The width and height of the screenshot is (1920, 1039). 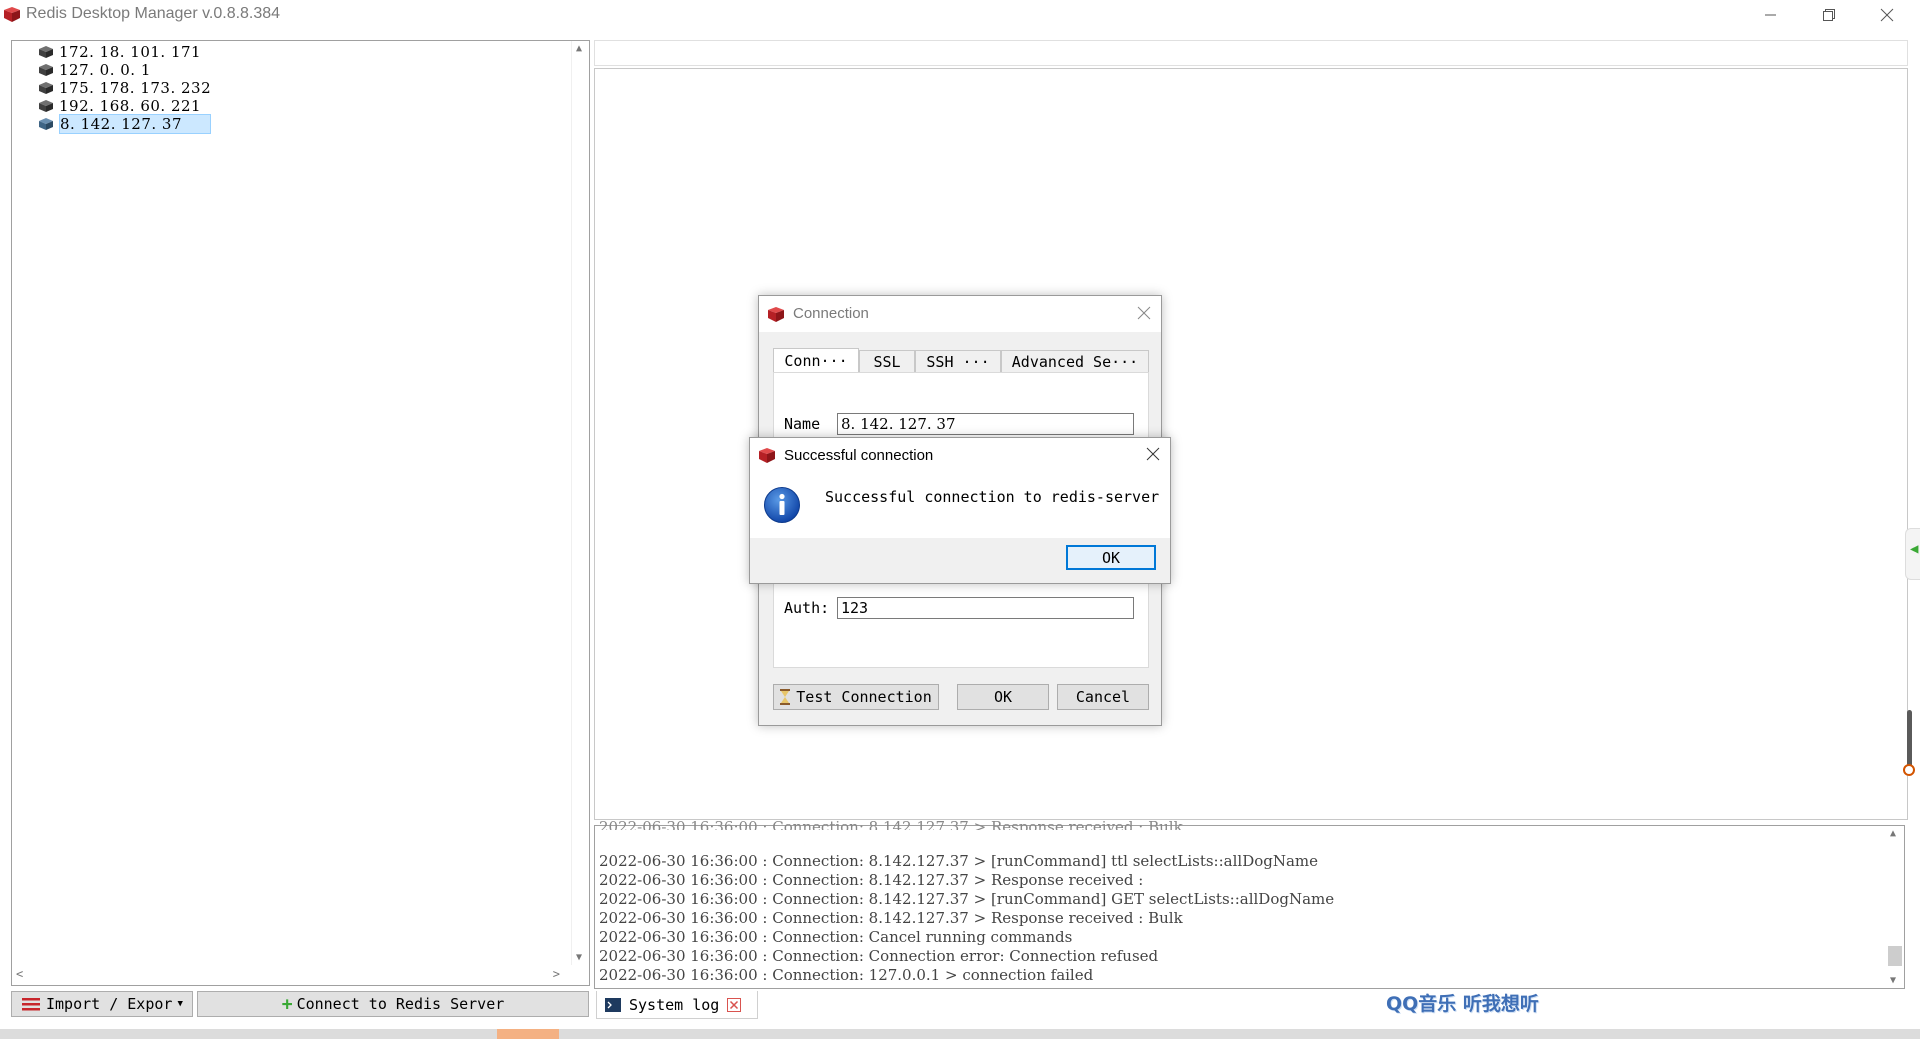 What do you see at coordinates (1103, 697) in the screenshot?
I see `connection-cancel-button: Cancel` at bounding box center [1103, 697].